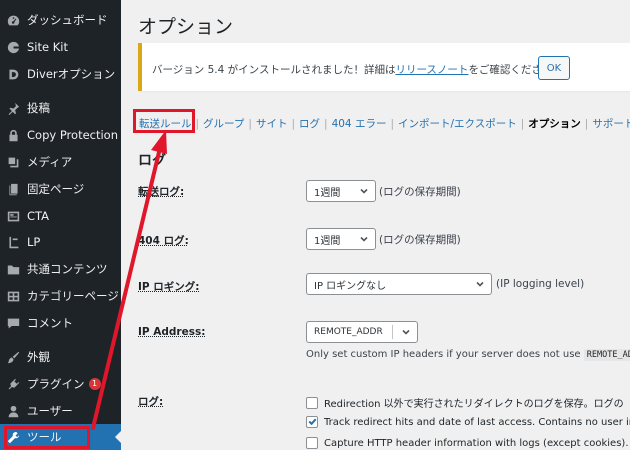  I want to click on plugin-update-badge: 1, so click(95, 384).